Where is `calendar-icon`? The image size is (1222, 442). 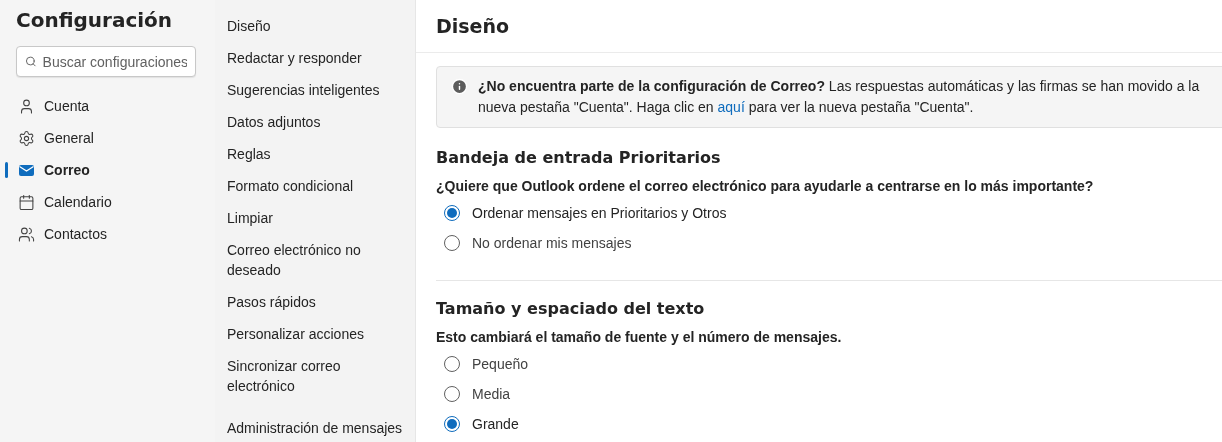
calendar-icon is located at coordinates (26, 202).